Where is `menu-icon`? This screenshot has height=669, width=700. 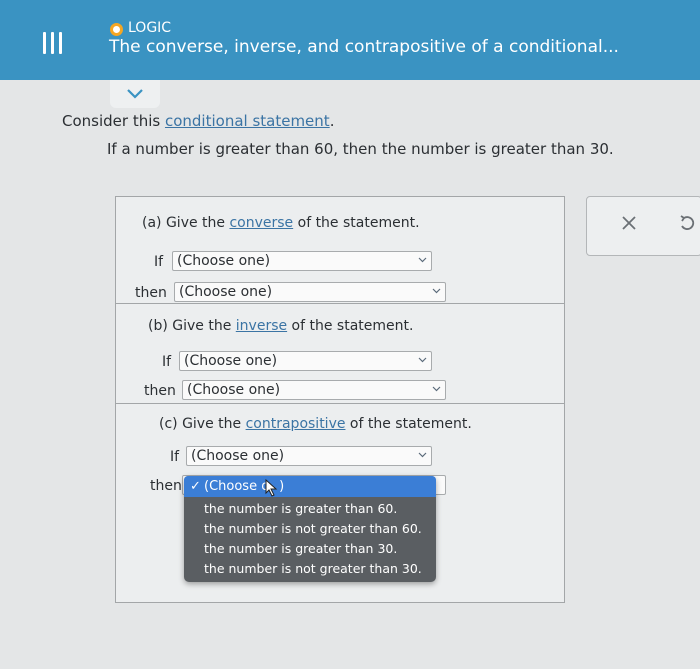 menu-icon is located at coordinates (53, 43).